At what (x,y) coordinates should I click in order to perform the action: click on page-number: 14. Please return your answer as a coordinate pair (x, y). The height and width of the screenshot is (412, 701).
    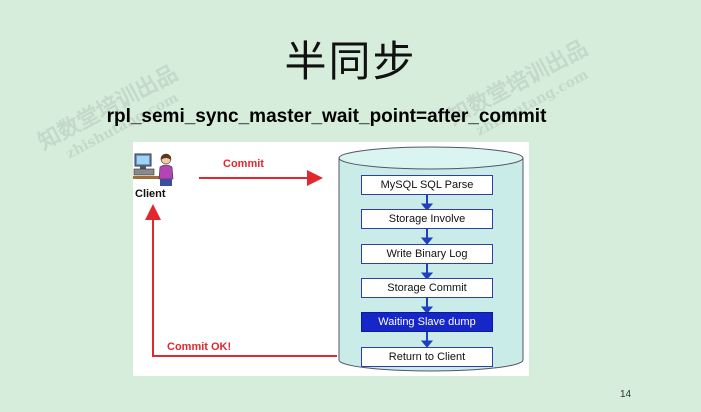
    Looking at the image, I should click on (626, 394).